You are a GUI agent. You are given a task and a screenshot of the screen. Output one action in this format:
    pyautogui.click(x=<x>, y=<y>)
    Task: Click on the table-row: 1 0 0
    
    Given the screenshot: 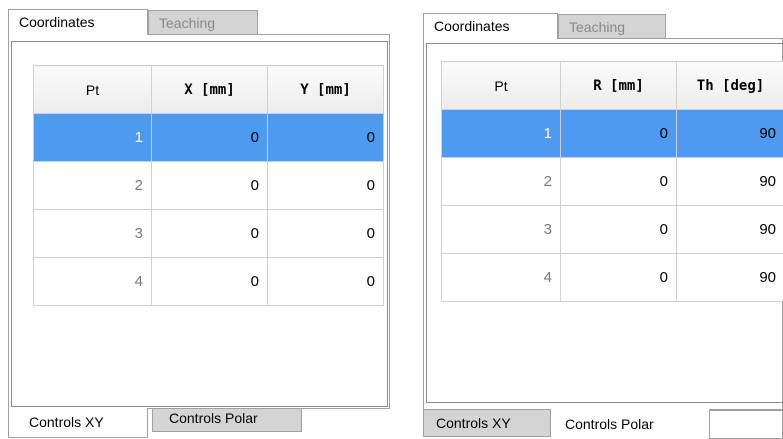 What is the action you would take?
    pyautogui.click(x=208, y=137)
    